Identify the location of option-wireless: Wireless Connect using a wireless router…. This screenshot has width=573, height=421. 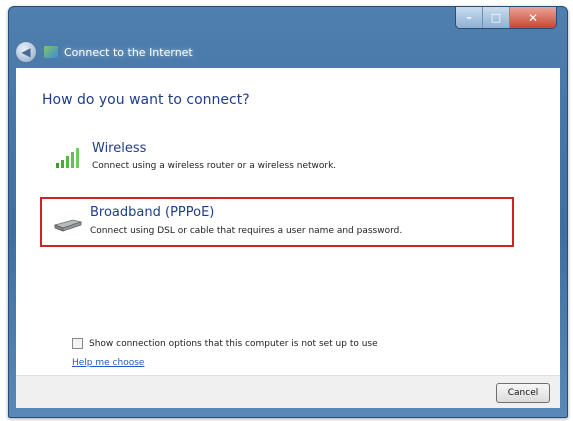
(276, 160).